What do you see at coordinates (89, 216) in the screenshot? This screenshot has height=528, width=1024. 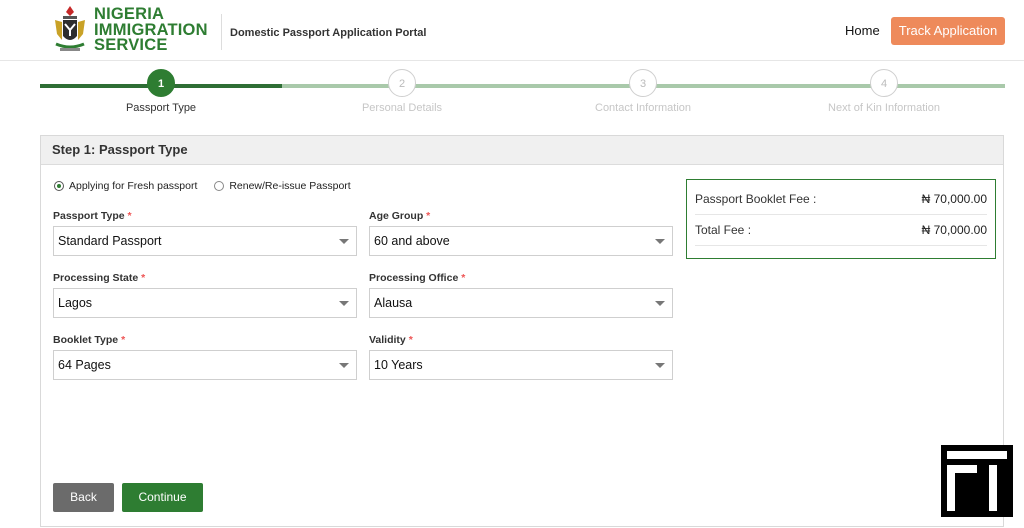 I see `passport-type-label-text: Passport Type` at bounding box center [89, 216].